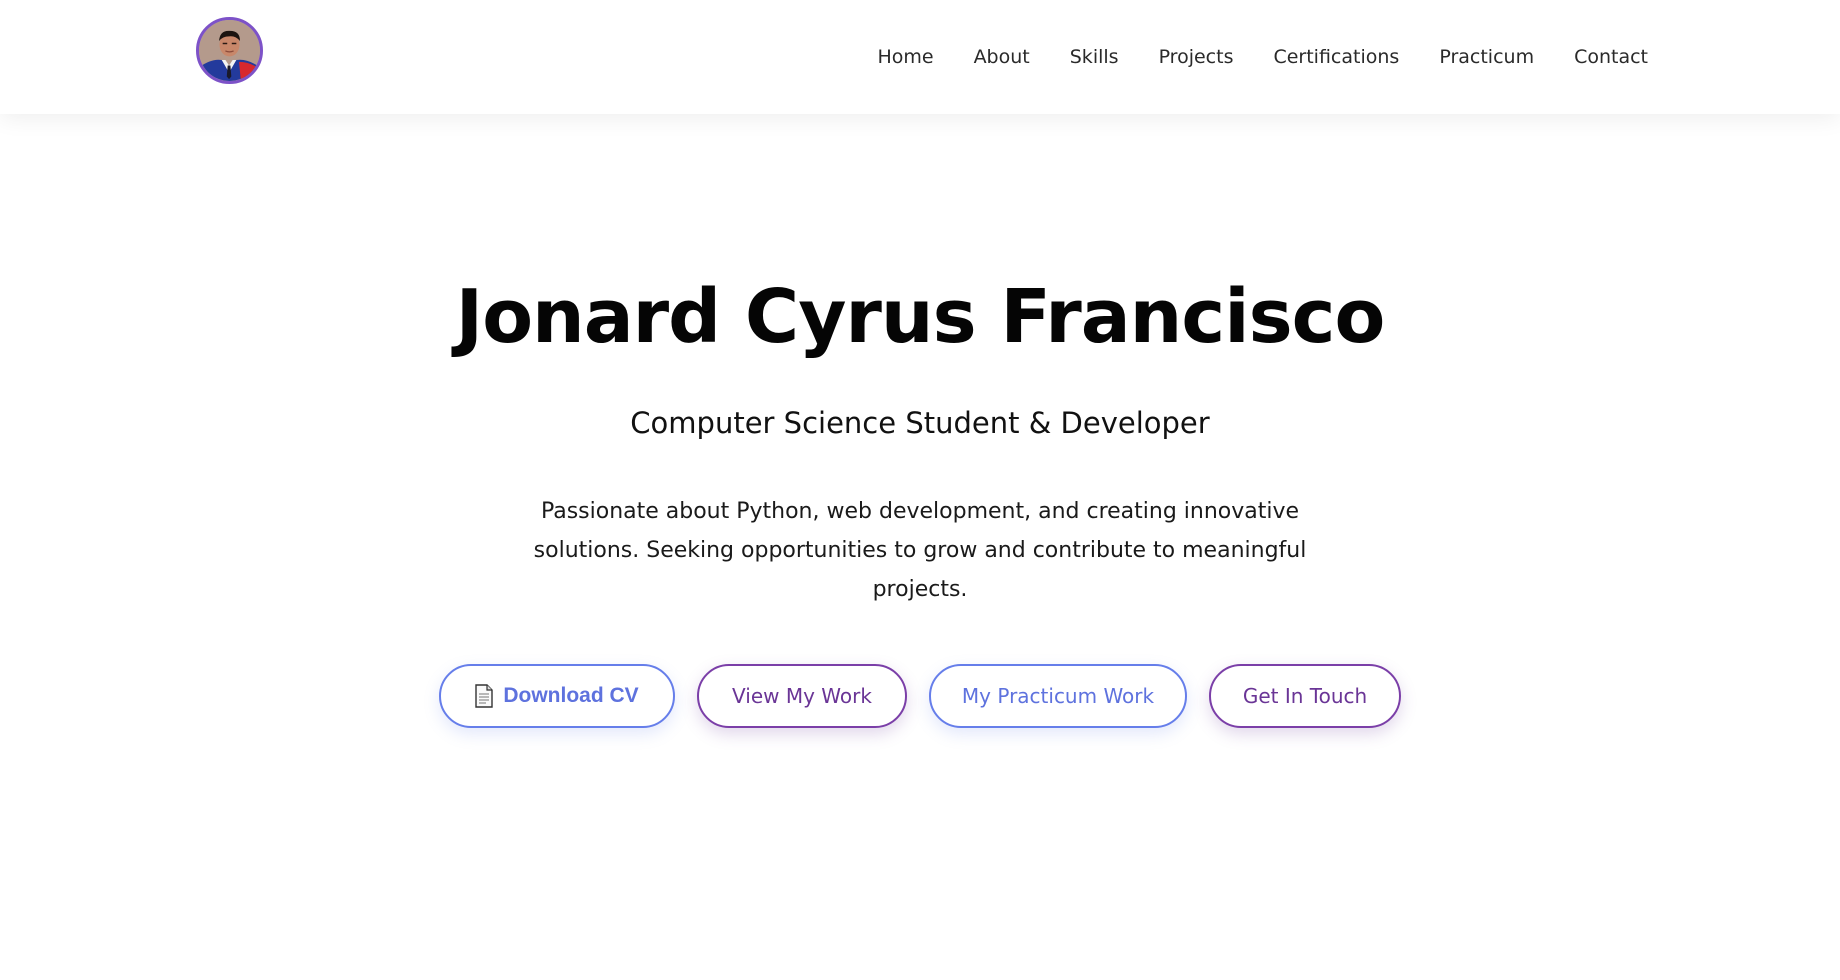  Describe the element at coordinates (1486, 57) in the screenshot. I see `nav-practicum: Practicum` at that location.